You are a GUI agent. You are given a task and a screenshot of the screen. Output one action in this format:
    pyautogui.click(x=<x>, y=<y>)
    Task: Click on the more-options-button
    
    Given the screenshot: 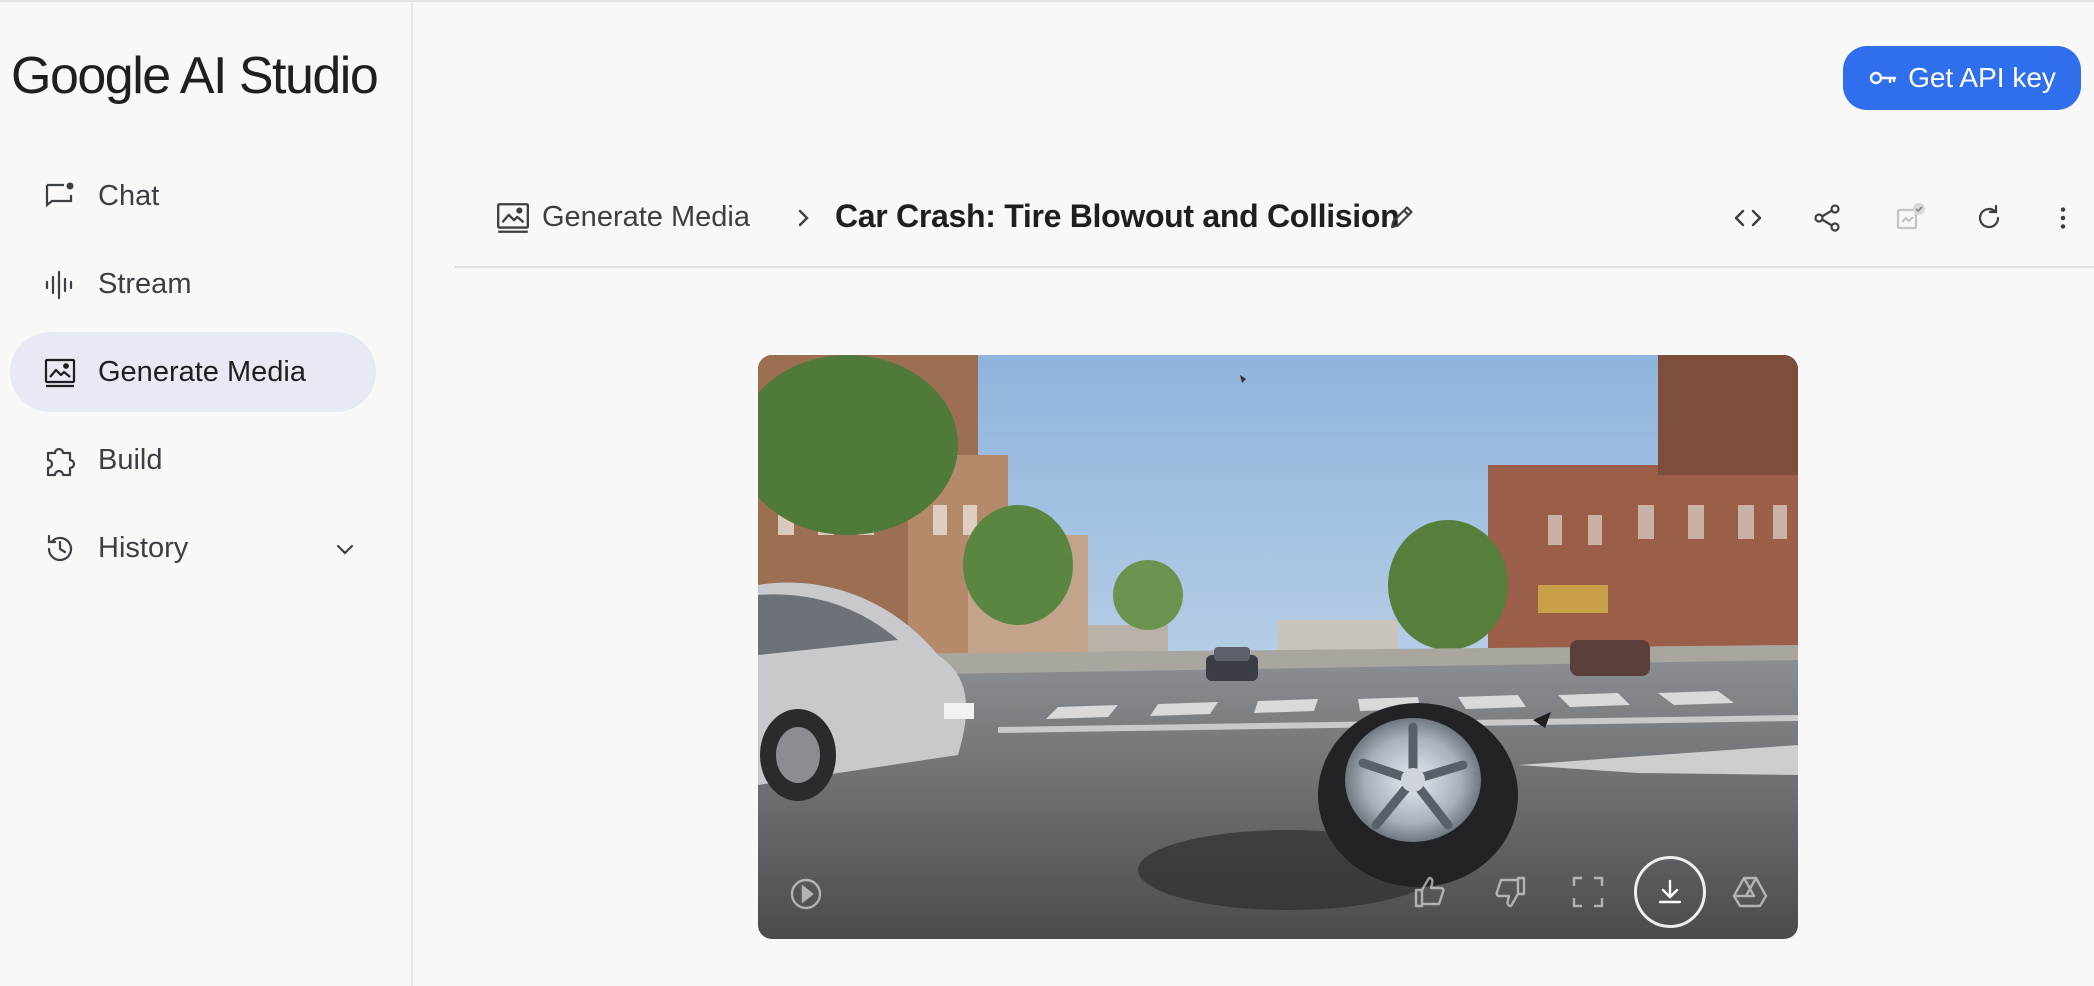 What is the action you would take?
    pyautogui.click(x=2063, y=218)
    